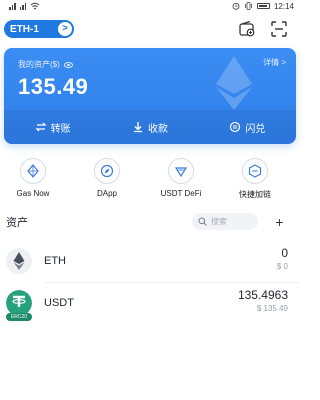  I want to click on assets-title: 资产, so click(17, 223).